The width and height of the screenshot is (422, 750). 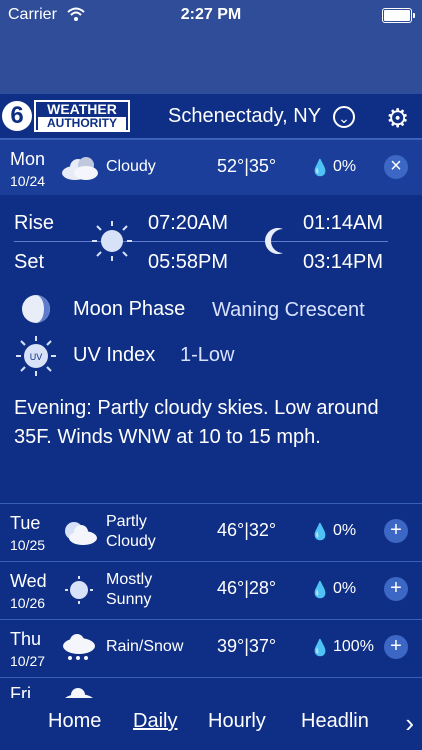 What do you see at coordinates (145, 646) in the screenshot?
I see `condition-text: Rain/Snow` at bounding box center [145, 646].